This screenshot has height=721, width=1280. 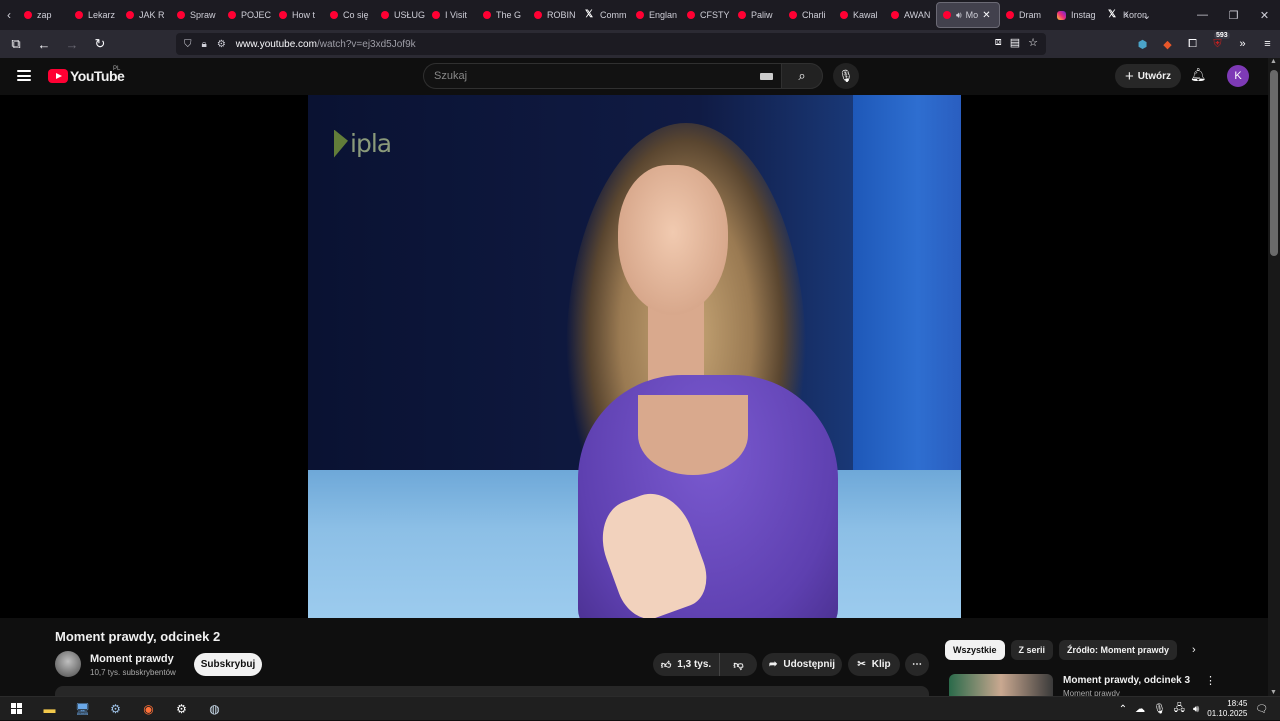 I want to click on tab-label: USŁUG, so click(x=410, y=15).